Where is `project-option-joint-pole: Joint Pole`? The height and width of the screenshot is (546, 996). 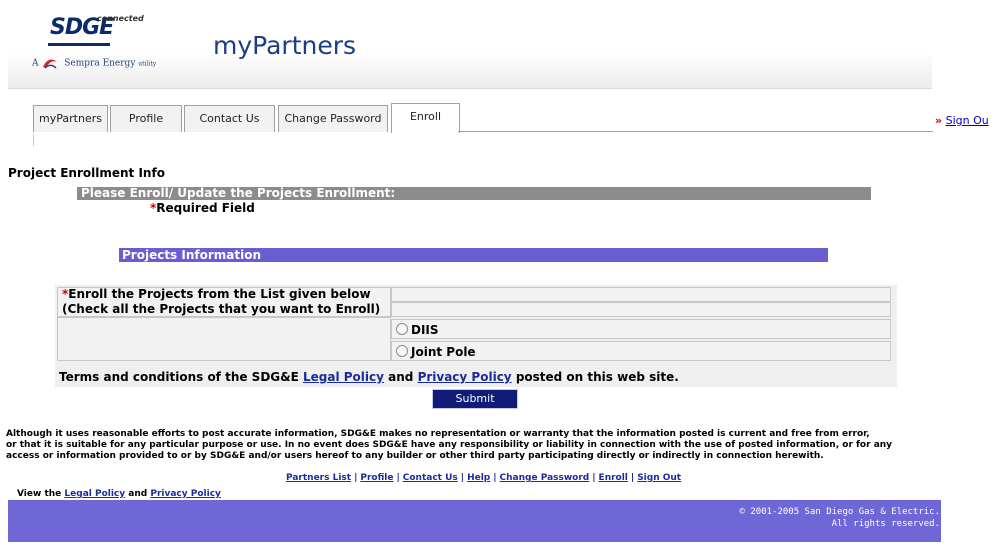 project-option-joint-pole: Joint Pole is located at coordinates (436, 352).